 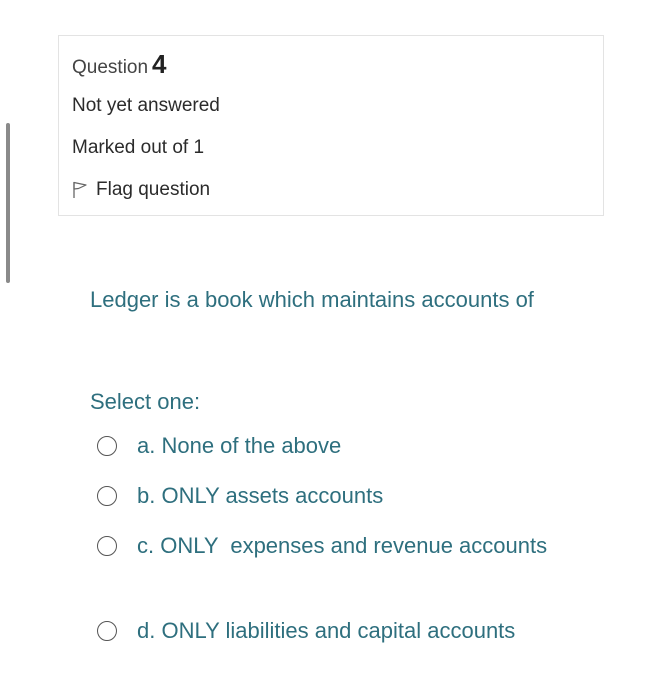 I want to click on answer-option-b: b. ONLY assets accounts, so click(x=337, y=497).